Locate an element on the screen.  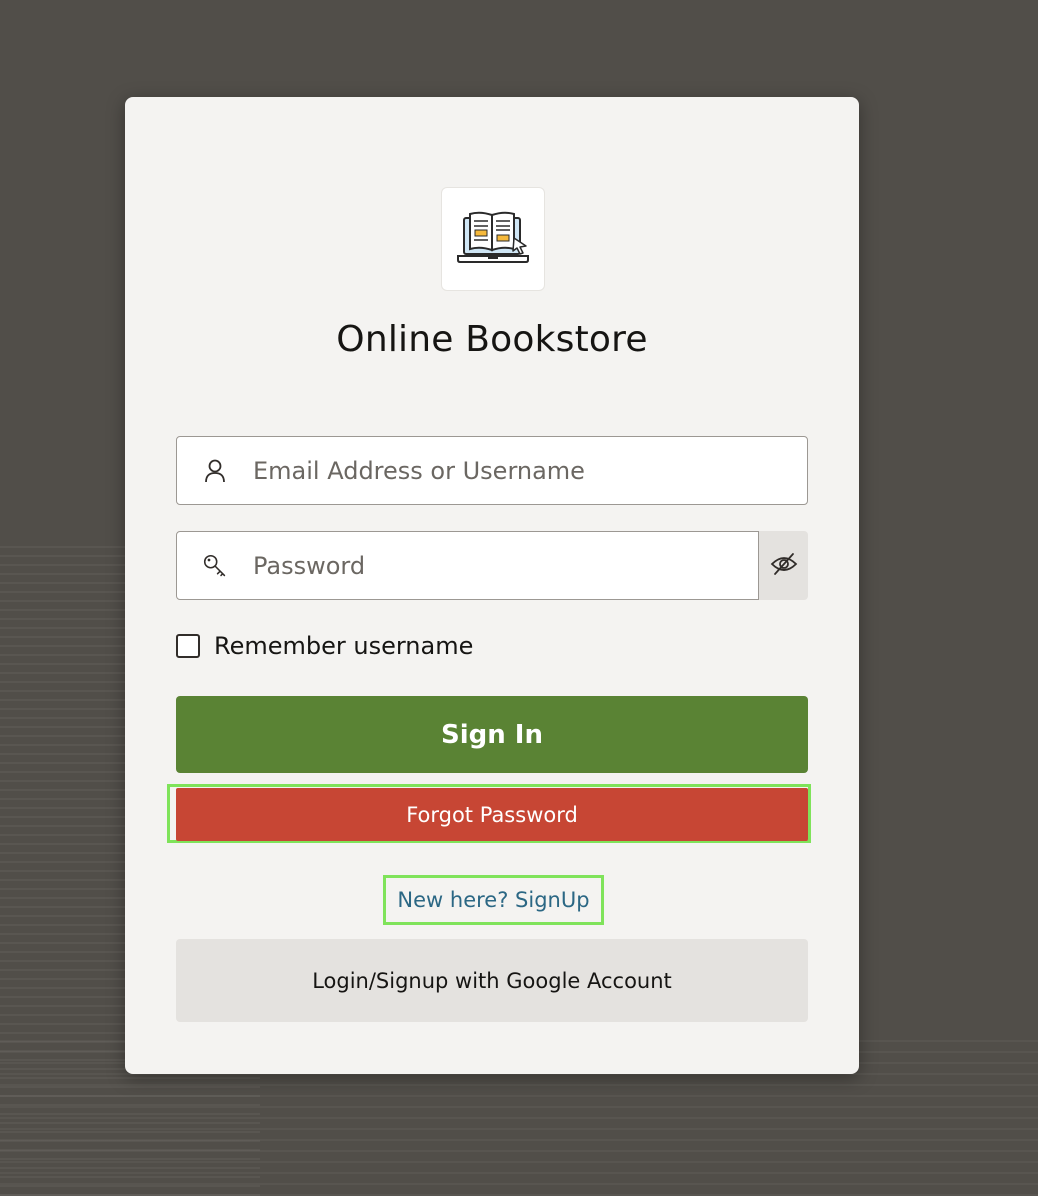
laptop-book-icon is located at coordinates (493, 239).